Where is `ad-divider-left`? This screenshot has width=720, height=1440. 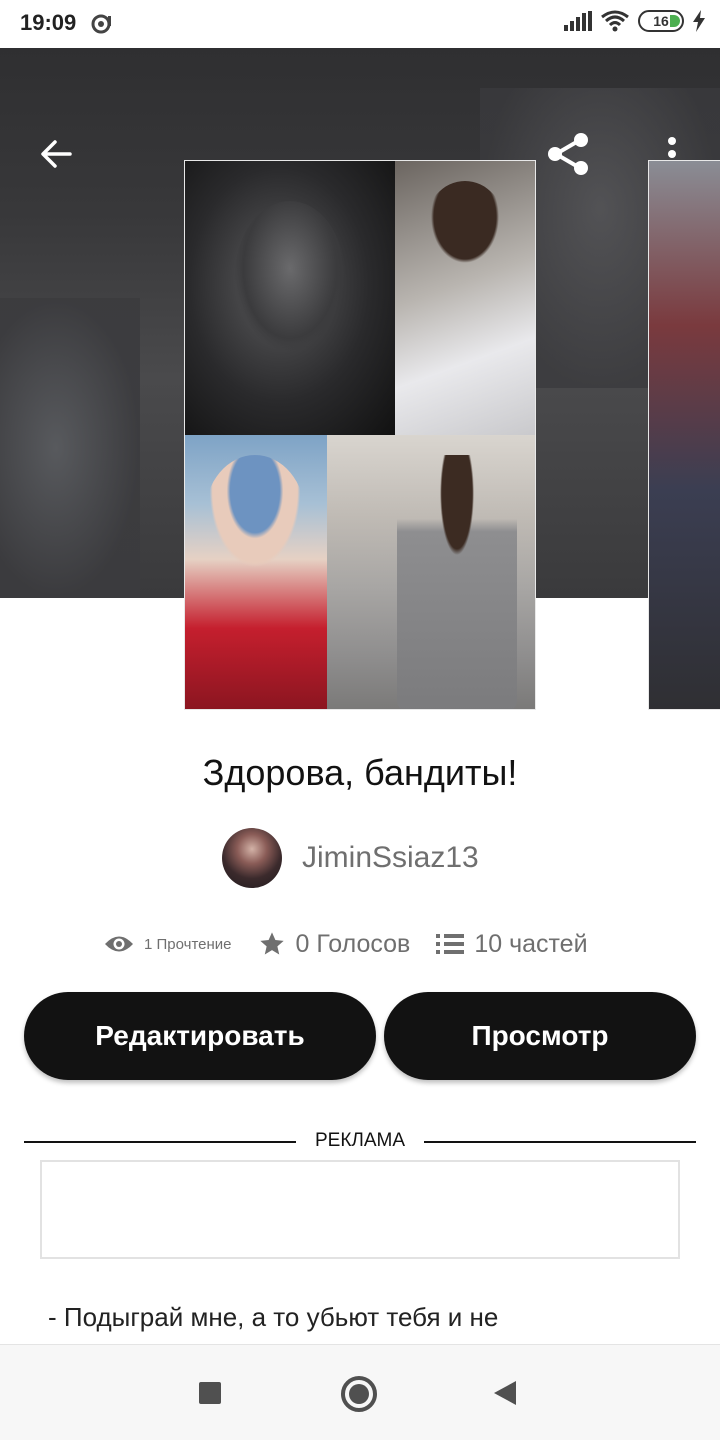
ad-divider-left is located at coordinates (160, 1142).